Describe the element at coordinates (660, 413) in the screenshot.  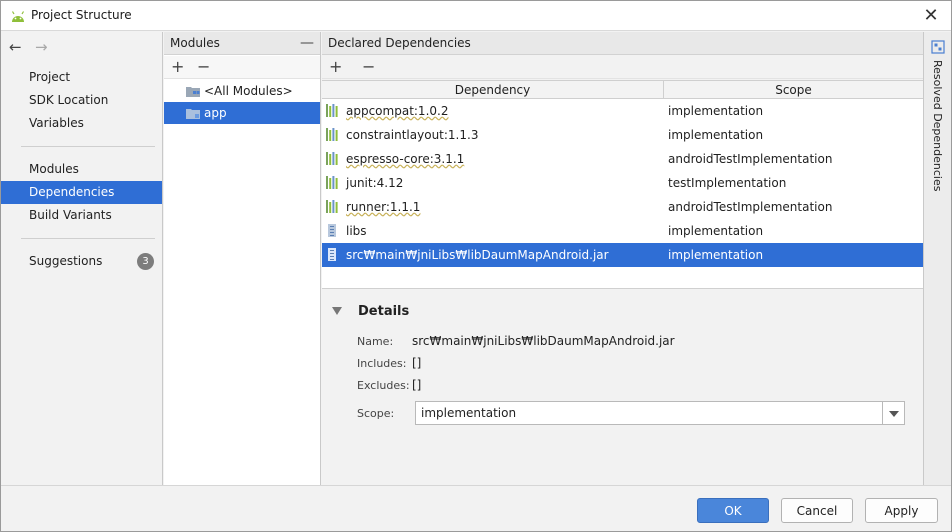
I see `scope-dropdown: implementation` at that location.